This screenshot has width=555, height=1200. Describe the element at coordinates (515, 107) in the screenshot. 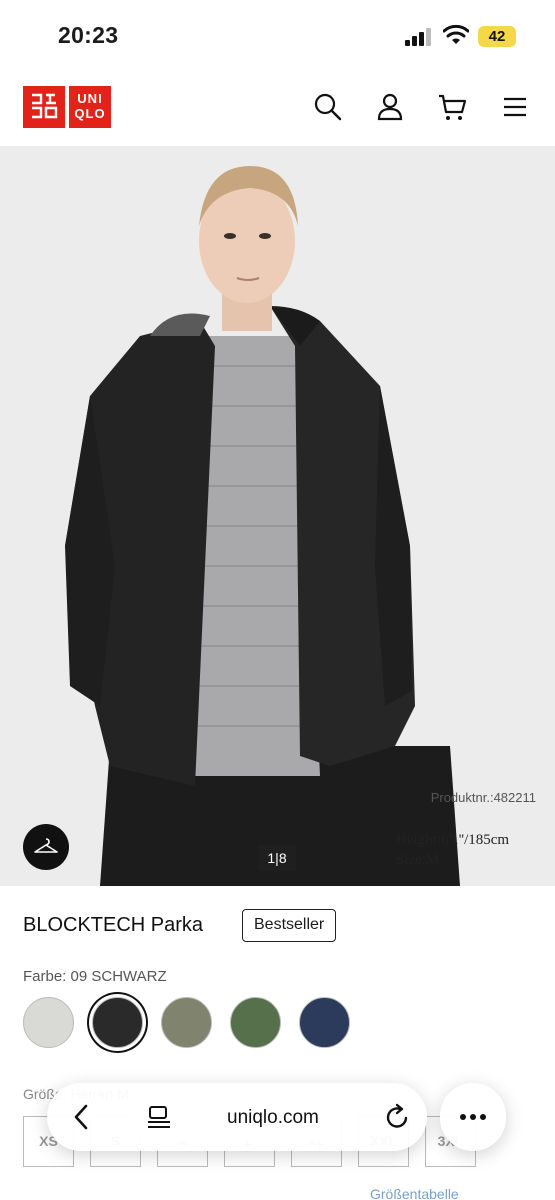

I see `menu-icon` at that location.